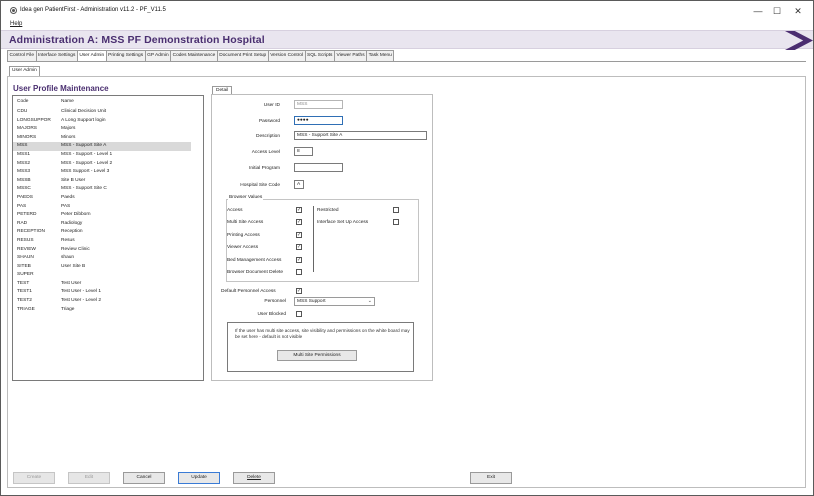 Image resolution: width=814 pixels, height=496 pixels. Describe the element at coordinates (199, 478) in the screenshot. I see `update-button: Update` at that location.